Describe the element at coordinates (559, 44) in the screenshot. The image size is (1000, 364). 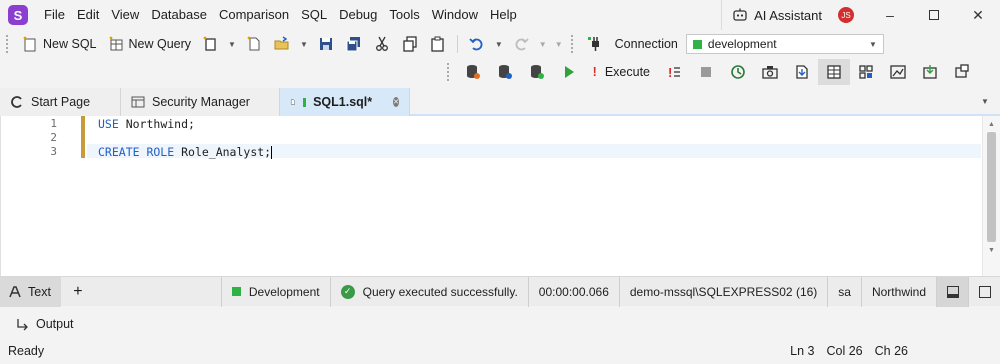
I see `toolbar-overflow-icon: ▼` at that location.